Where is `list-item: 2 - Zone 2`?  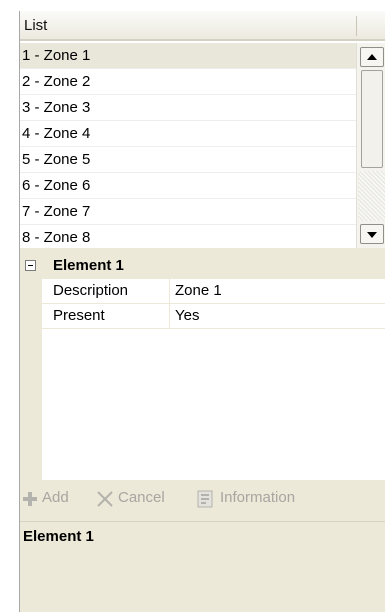
list-item: 2 - Zone 2 is located at coordinates (188, 82).